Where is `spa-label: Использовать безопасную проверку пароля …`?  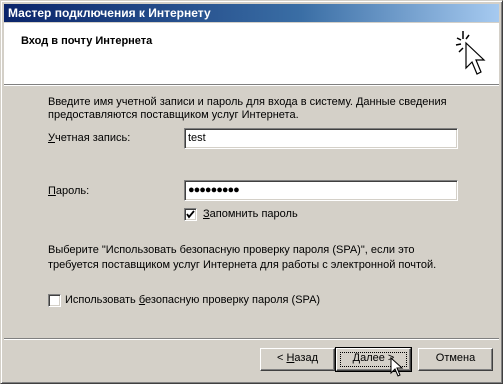
spa-label: Использовать безопасную проверку пароля … is located at coordinates (192, 300).